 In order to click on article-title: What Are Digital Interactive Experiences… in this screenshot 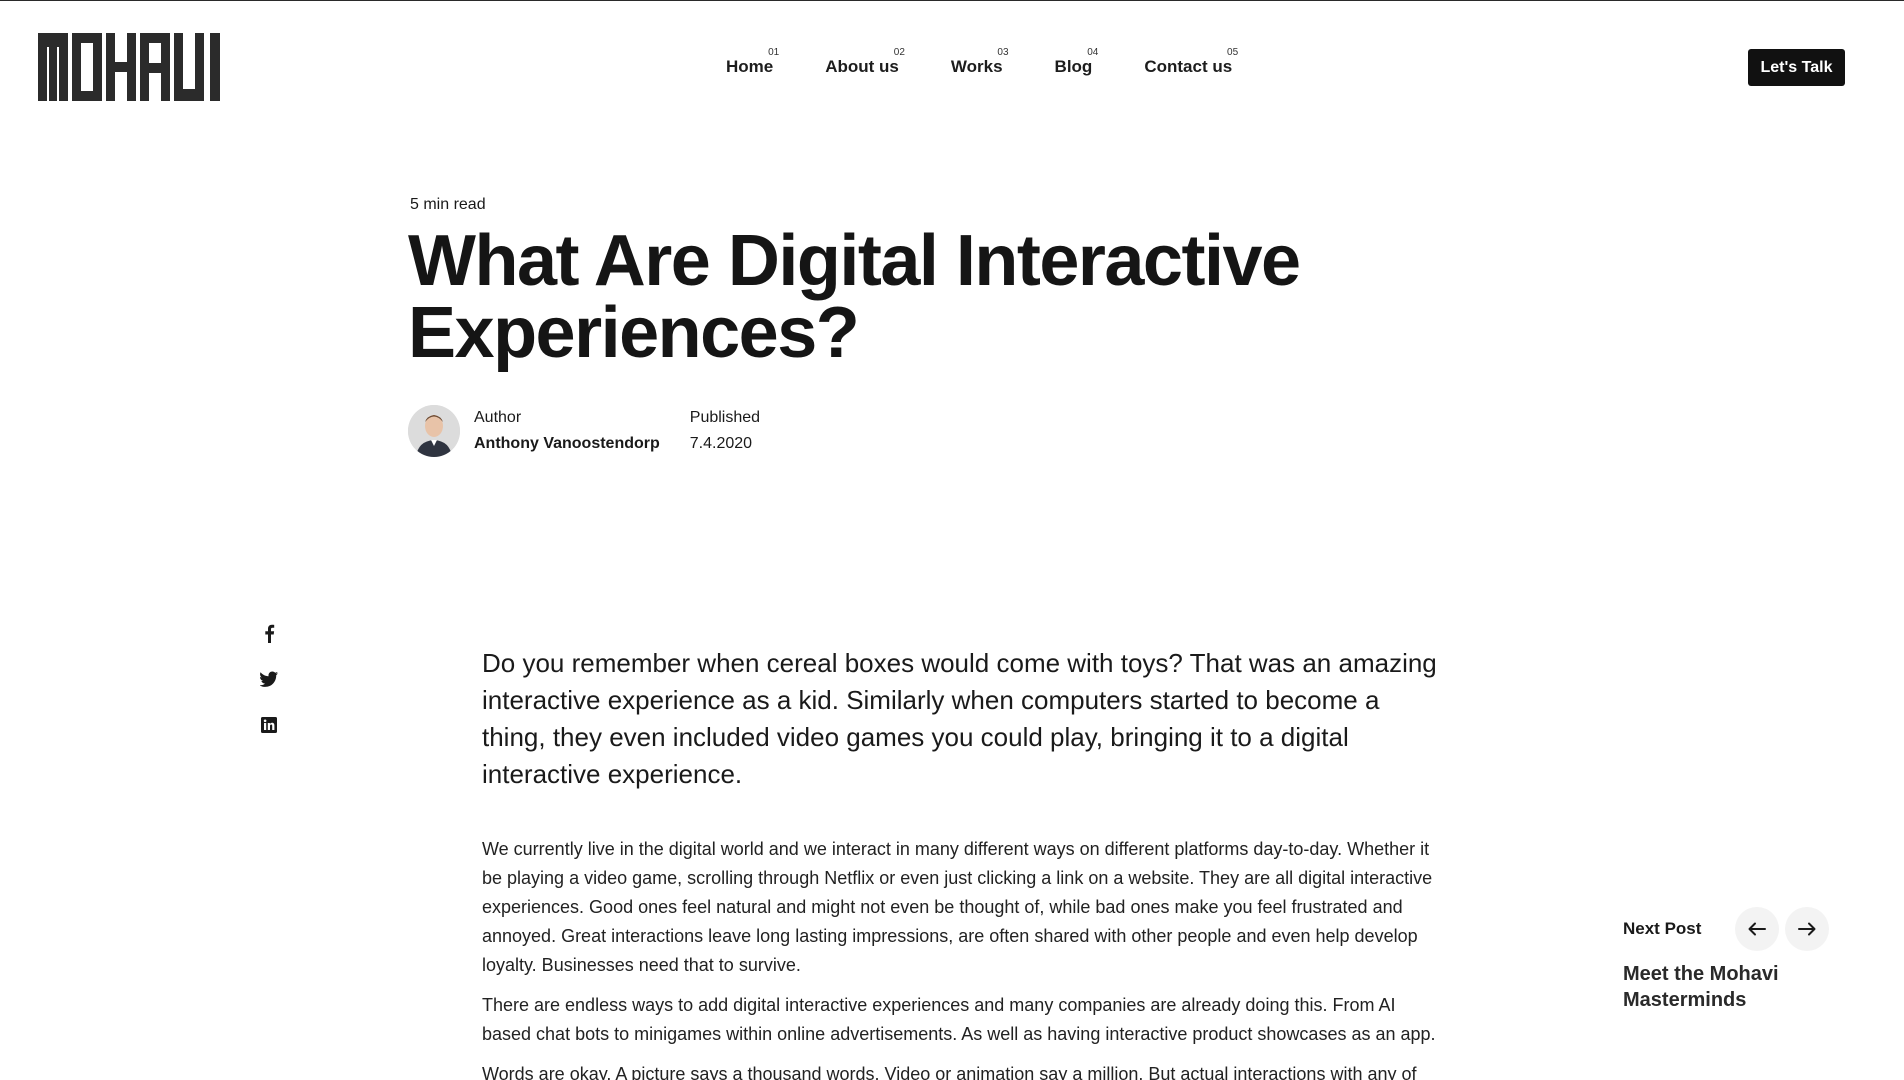, I will do `click(858, 297)`.